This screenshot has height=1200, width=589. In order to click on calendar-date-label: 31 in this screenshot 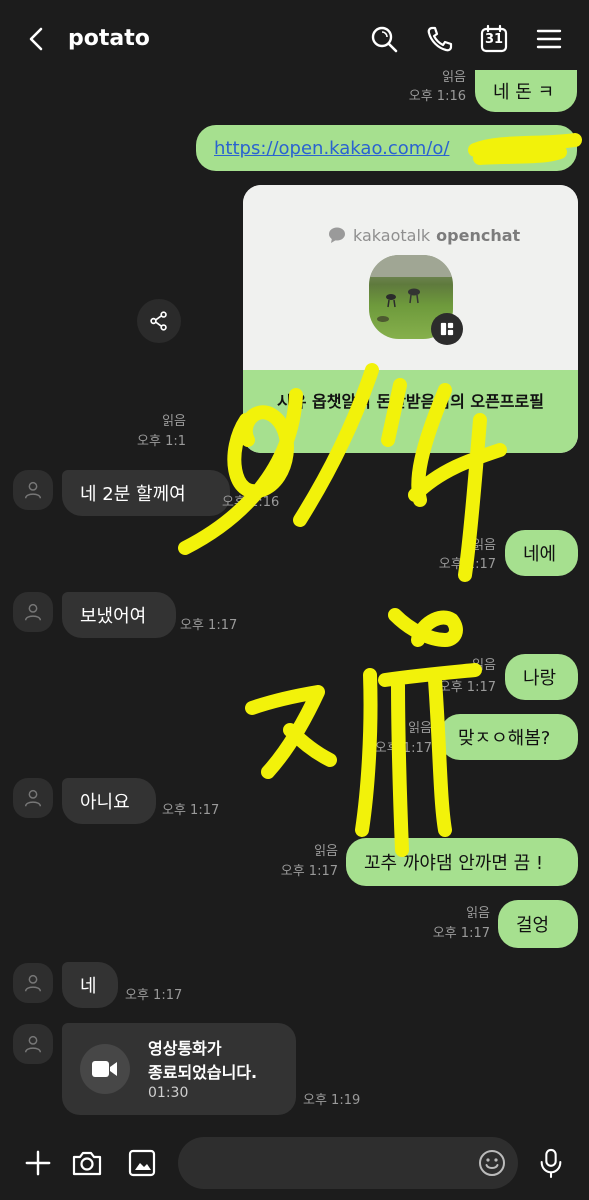, I will do `click(494, 39)`.